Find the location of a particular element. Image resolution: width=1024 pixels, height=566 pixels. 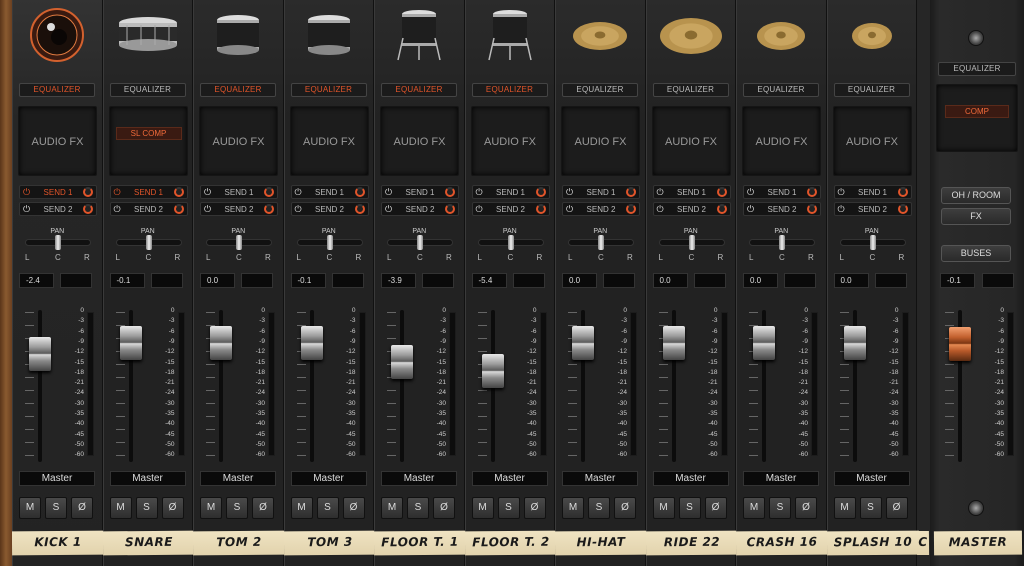

kick-drum-icon is located at coordinates (57, 35).